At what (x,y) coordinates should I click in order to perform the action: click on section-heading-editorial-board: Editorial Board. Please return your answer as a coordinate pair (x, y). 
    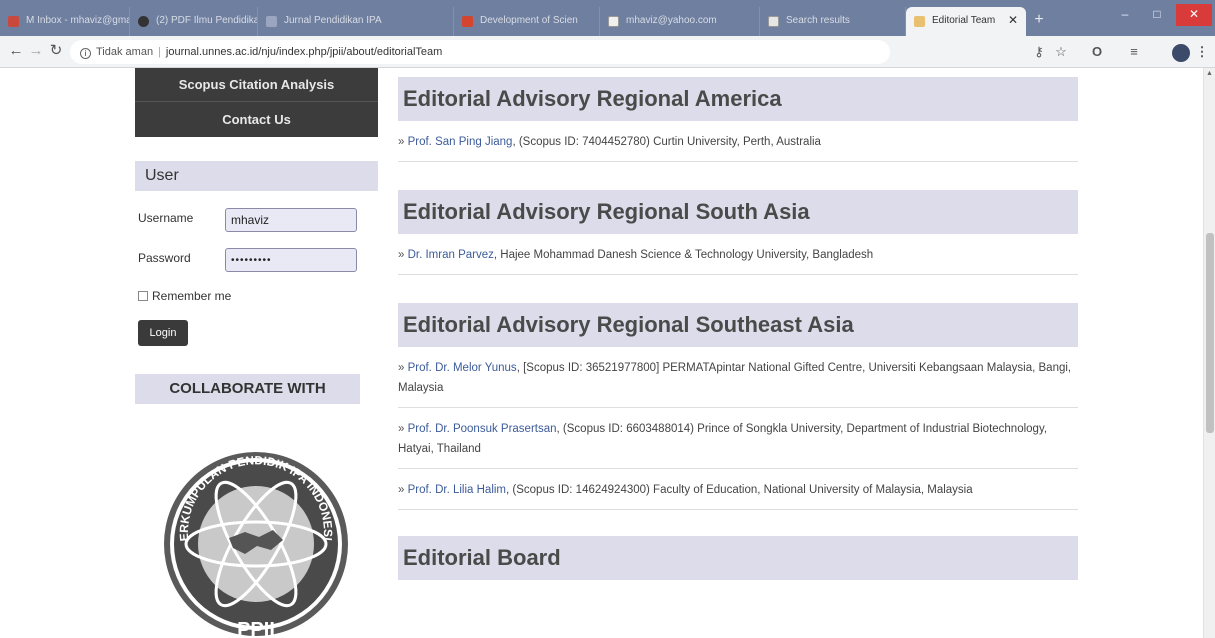
    Looking at the image, I should click on (738, 558).